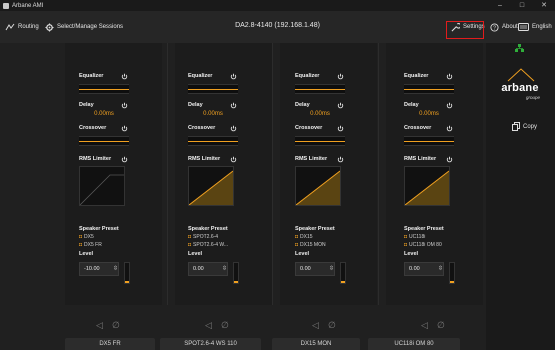  Describe the element at coordinates (423, 245) in the screenshot. I see `preset-line-2: ◘ UC118i OM 80` at that location.